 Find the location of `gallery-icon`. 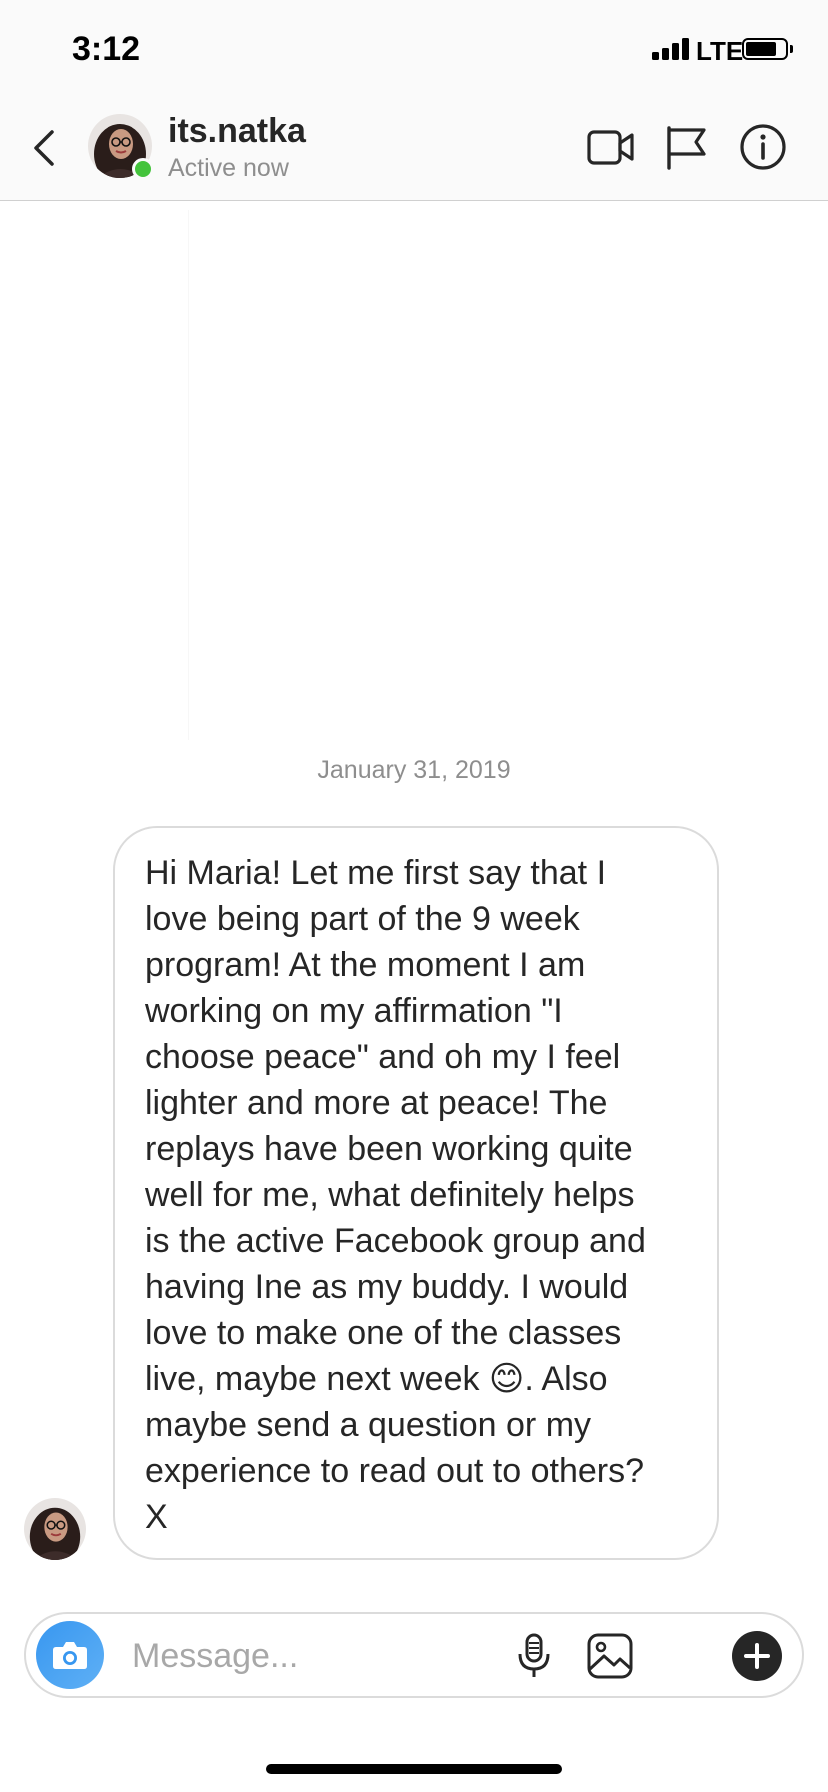

gallery-icon is located at coordinates (610, 1656).